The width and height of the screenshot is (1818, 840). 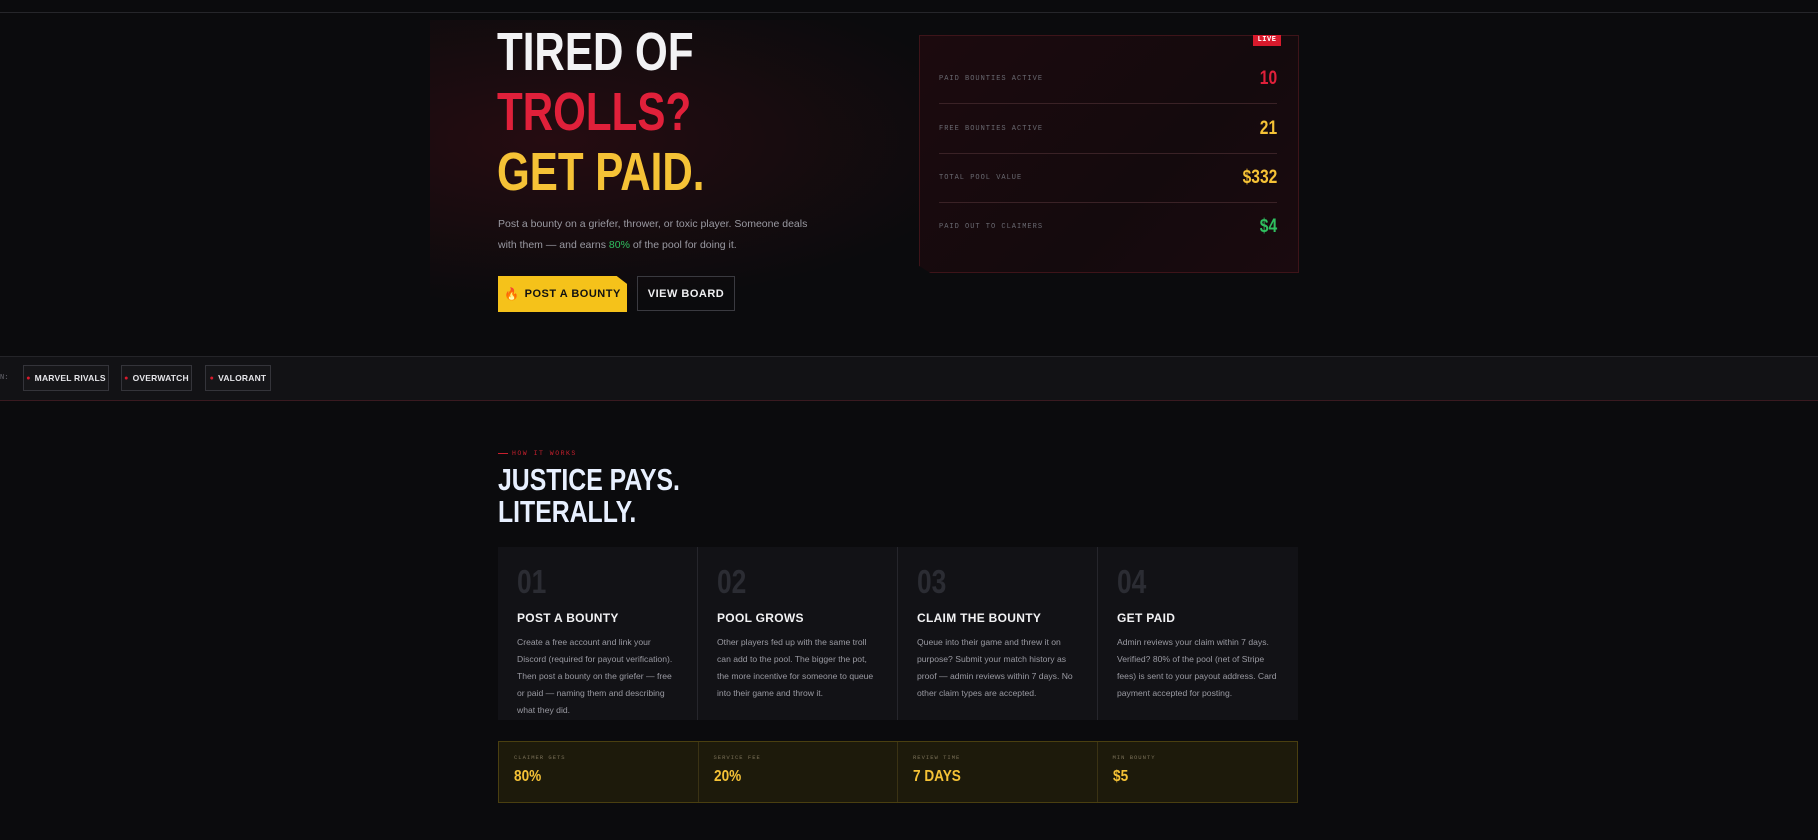 I want to click on view-board-button: VIEW BOARD, so click(x=686, y=293).